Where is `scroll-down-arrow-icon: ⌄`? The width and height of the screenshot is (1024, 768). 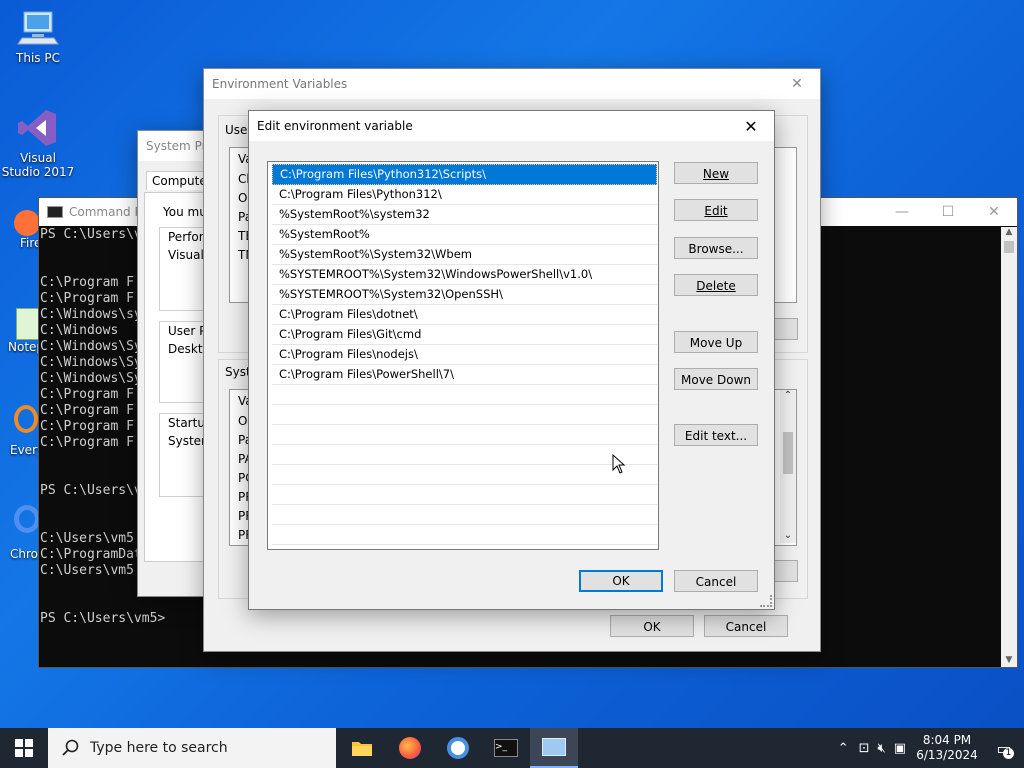 scroll-down-arrow-icon: ⌄ is located at coordinates (788, 535).